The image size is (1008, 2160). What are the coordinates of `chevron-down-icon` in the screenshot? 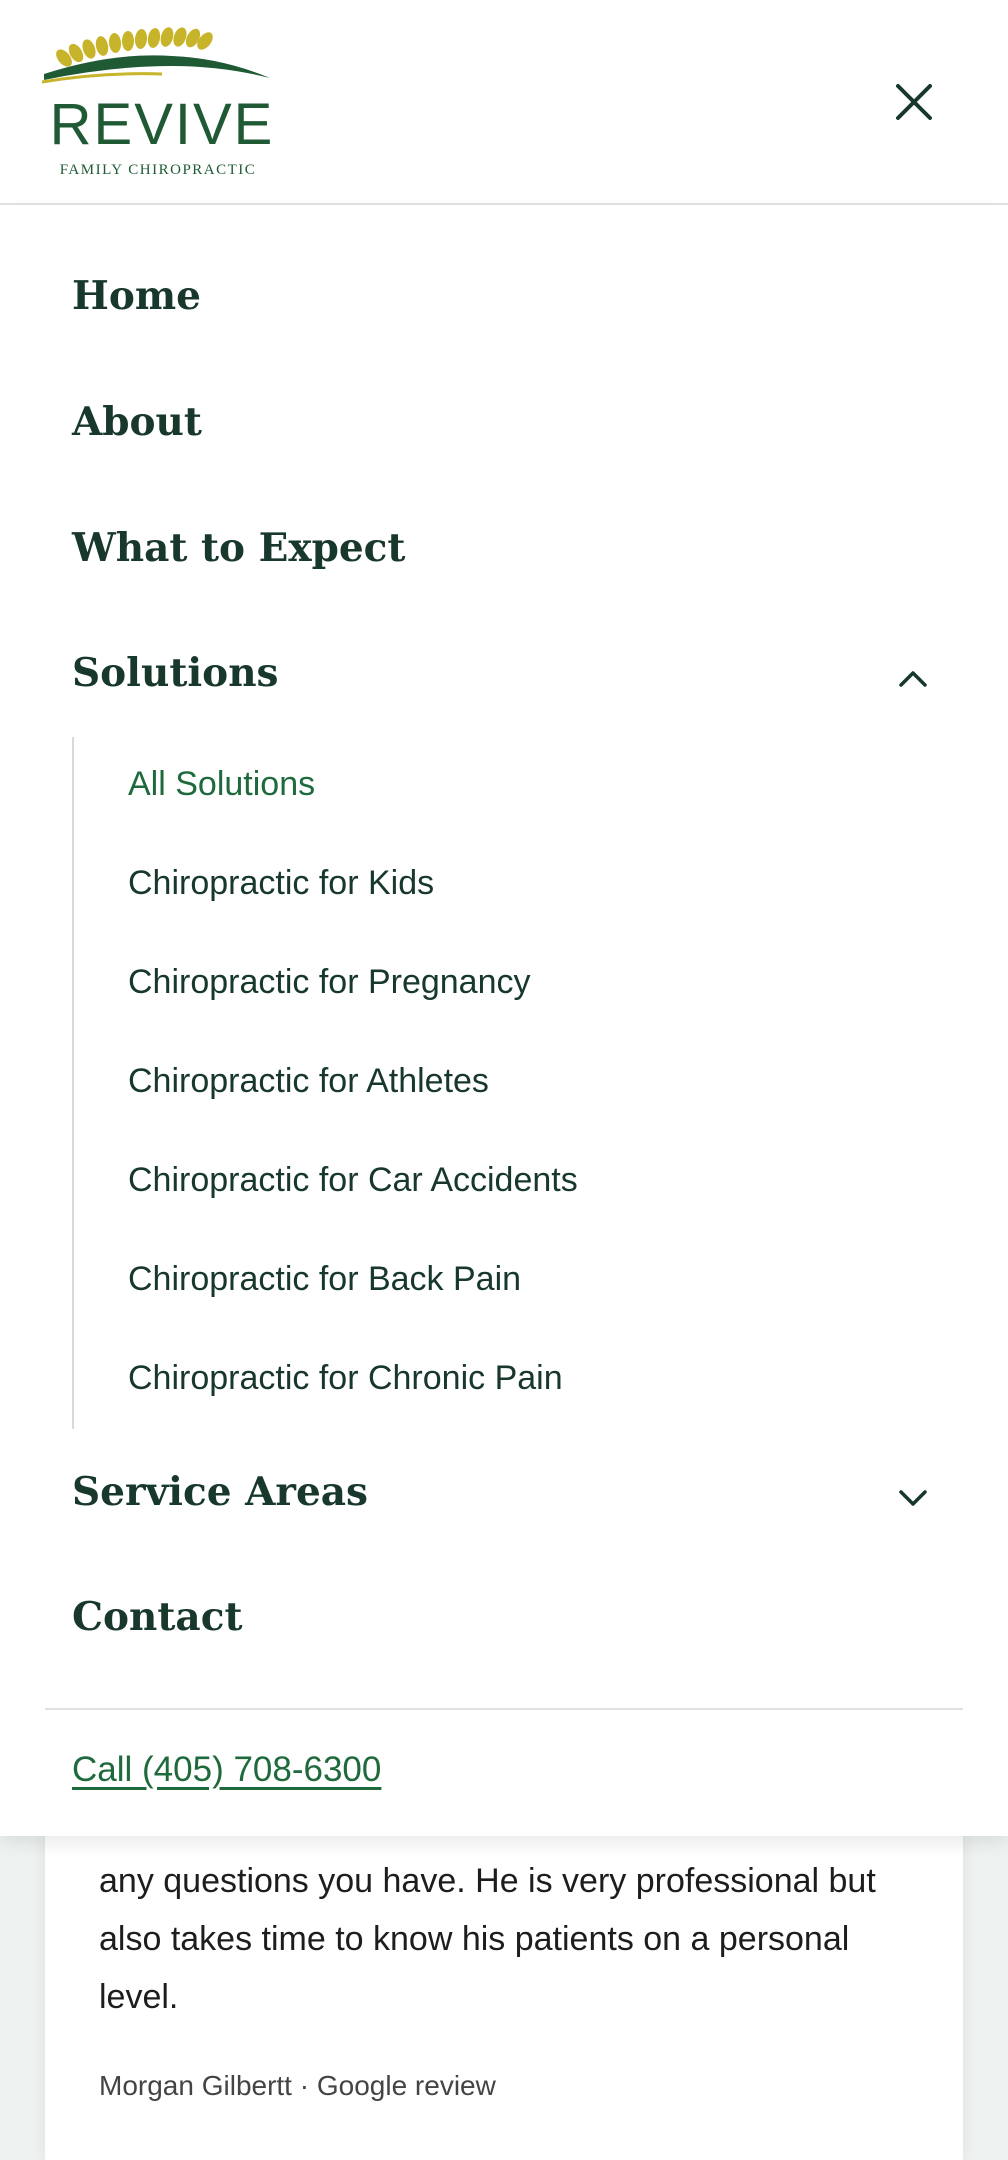 It's located at (913, 1498).